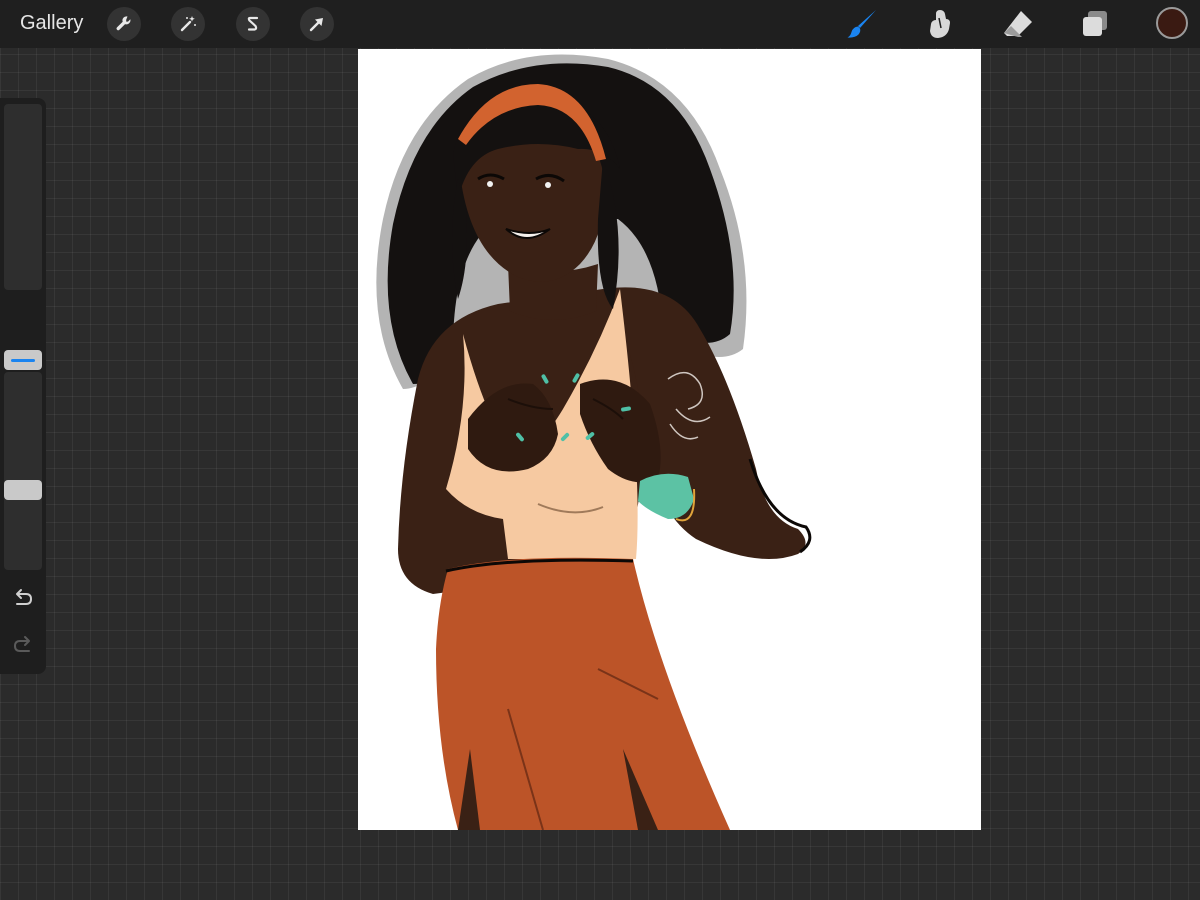  What do you see at coordinates (23, 197) in the screenshot?
I see `brush-size-slider` at bounding box center [23, 197].